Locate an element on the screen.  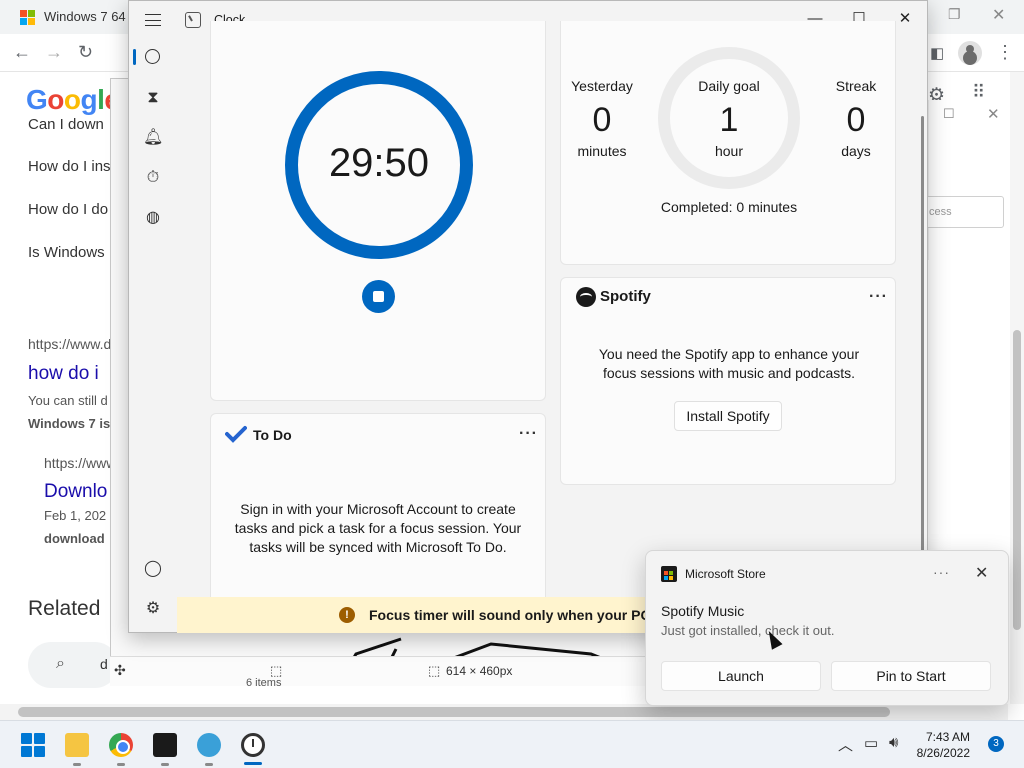
yesterday-unit: minutes is located at coordinates (602, 151).